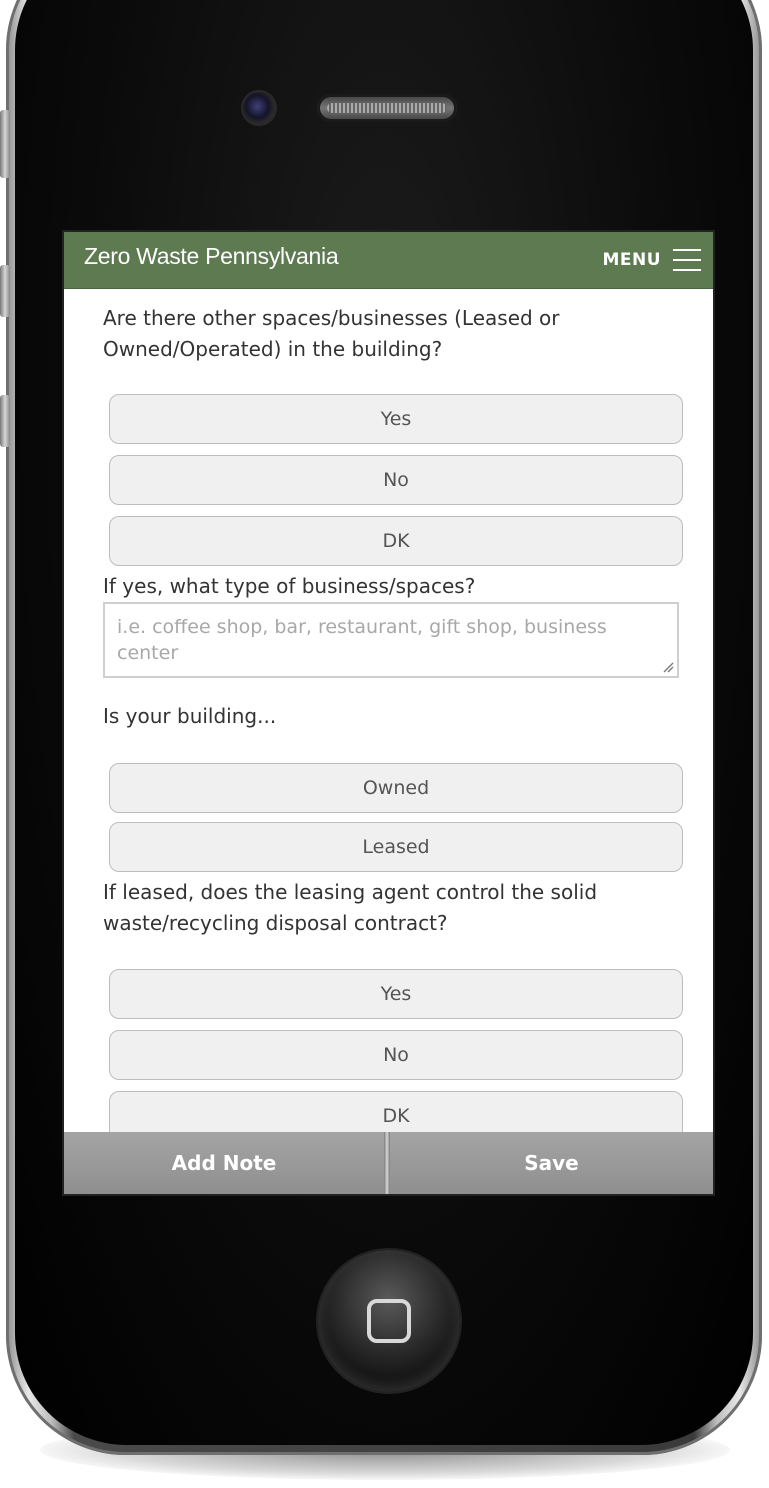 The image size is (769, 1488). I want to click on home-button, so click(389, 1321).